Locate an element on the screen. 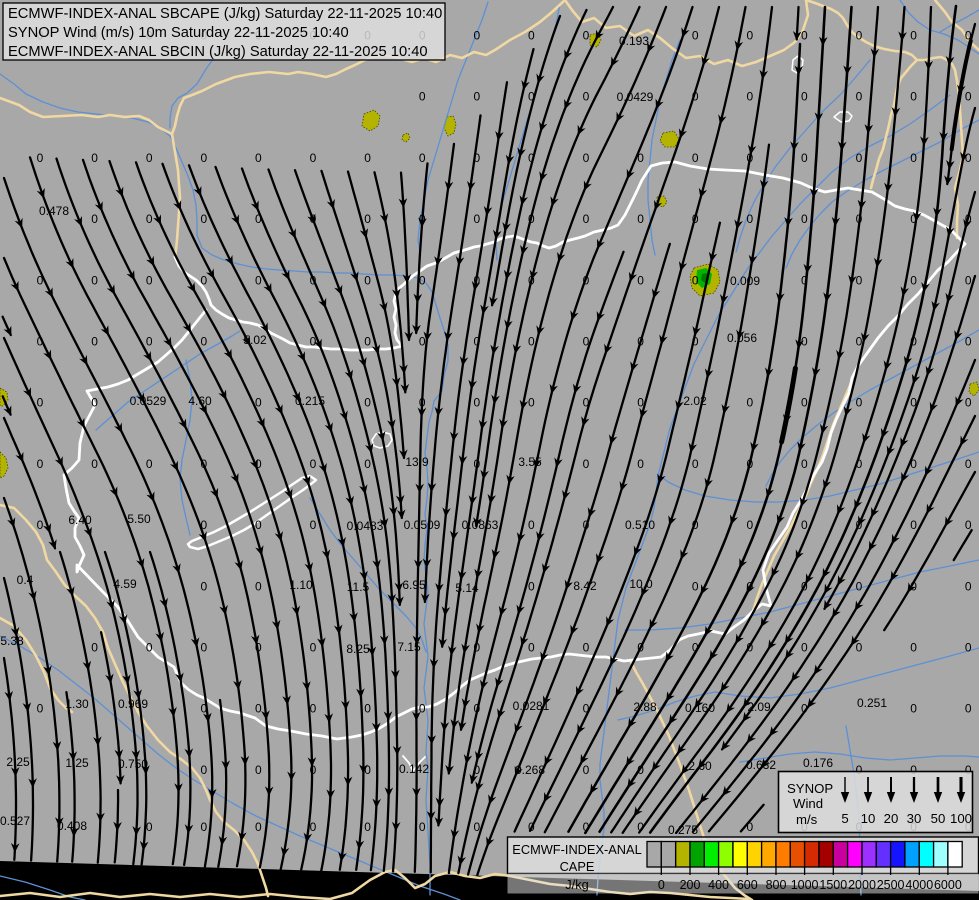 The image size is (979, 900). svg-text: 50 is located at coordinates (938, 818).